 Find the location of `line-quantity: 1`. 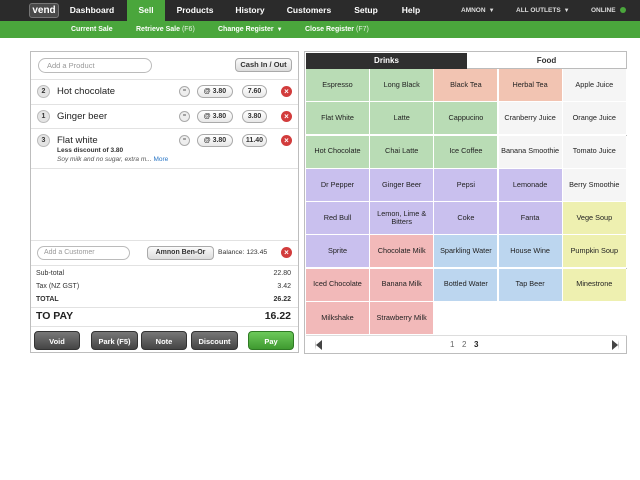

line-quantity: 1 is located at coordinates (43, 116).